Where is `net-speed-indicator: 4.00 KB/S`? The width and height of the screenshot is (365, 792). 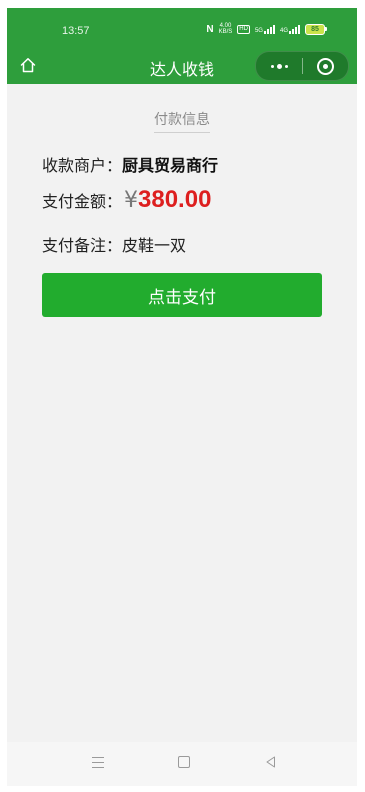
net-speed-indicator: 4.00 KB/S is located at coordinates (226, 29).